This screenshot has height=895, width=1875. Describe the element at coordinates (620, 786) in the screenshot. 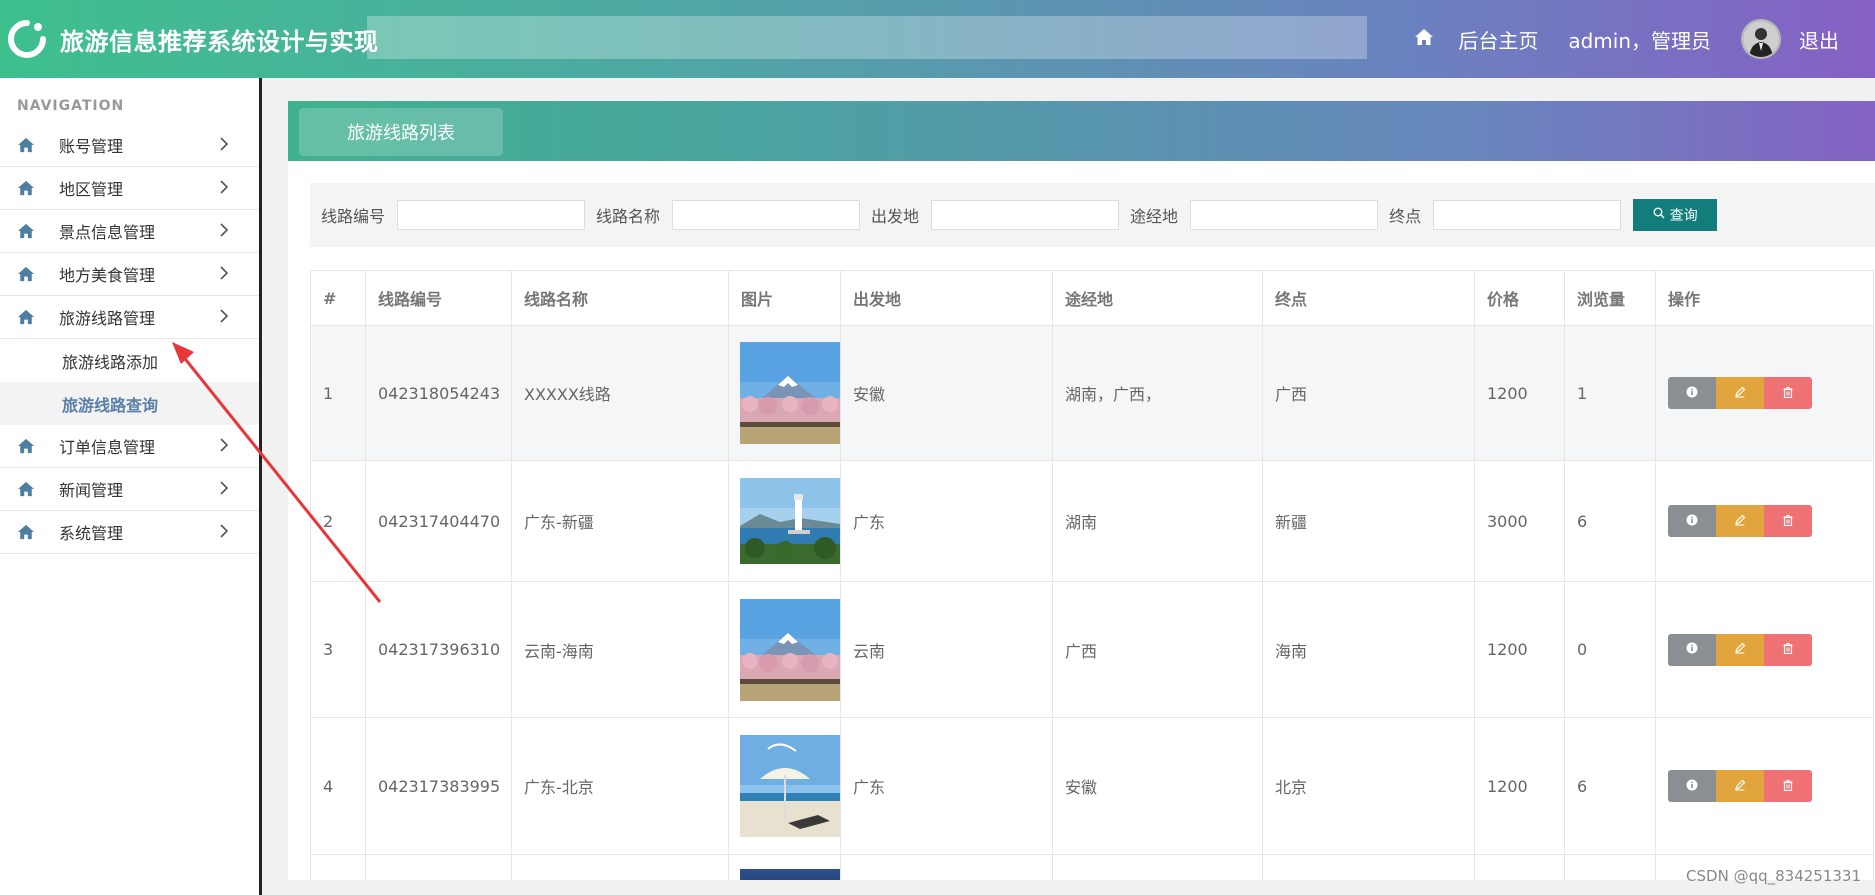

I see `cell-name: 广东-北京` at that location.